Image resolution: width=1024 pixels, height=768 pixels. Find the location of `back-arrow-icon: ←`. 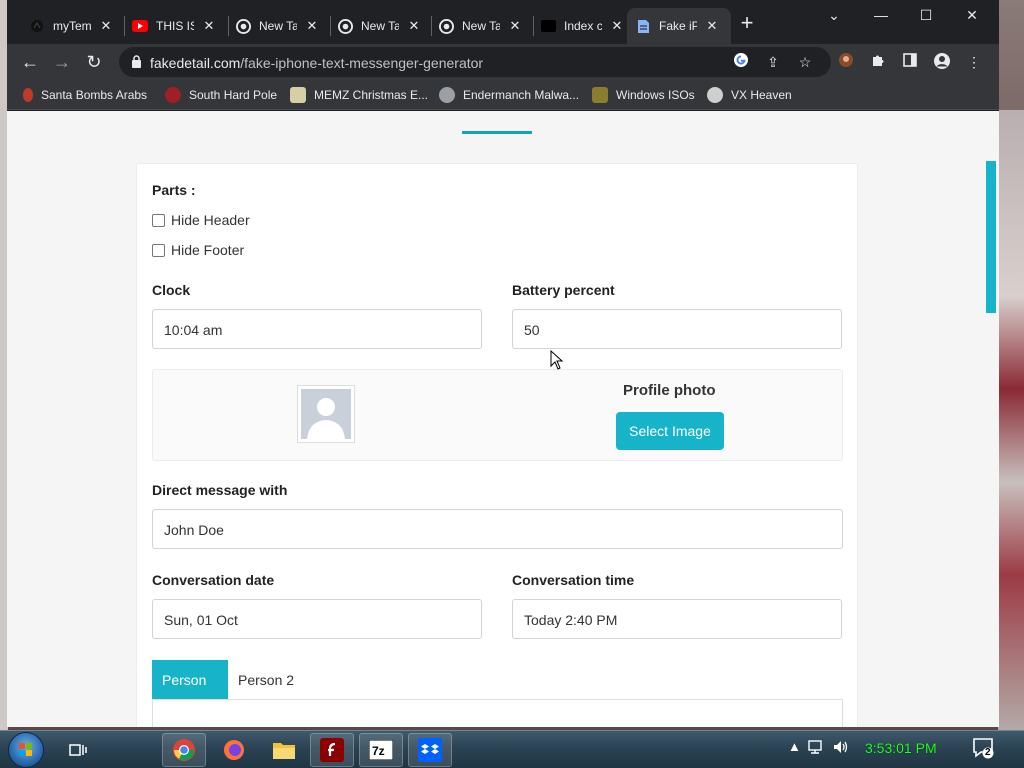

back-arrow-icon: ← is located at coordinates (30, 62).